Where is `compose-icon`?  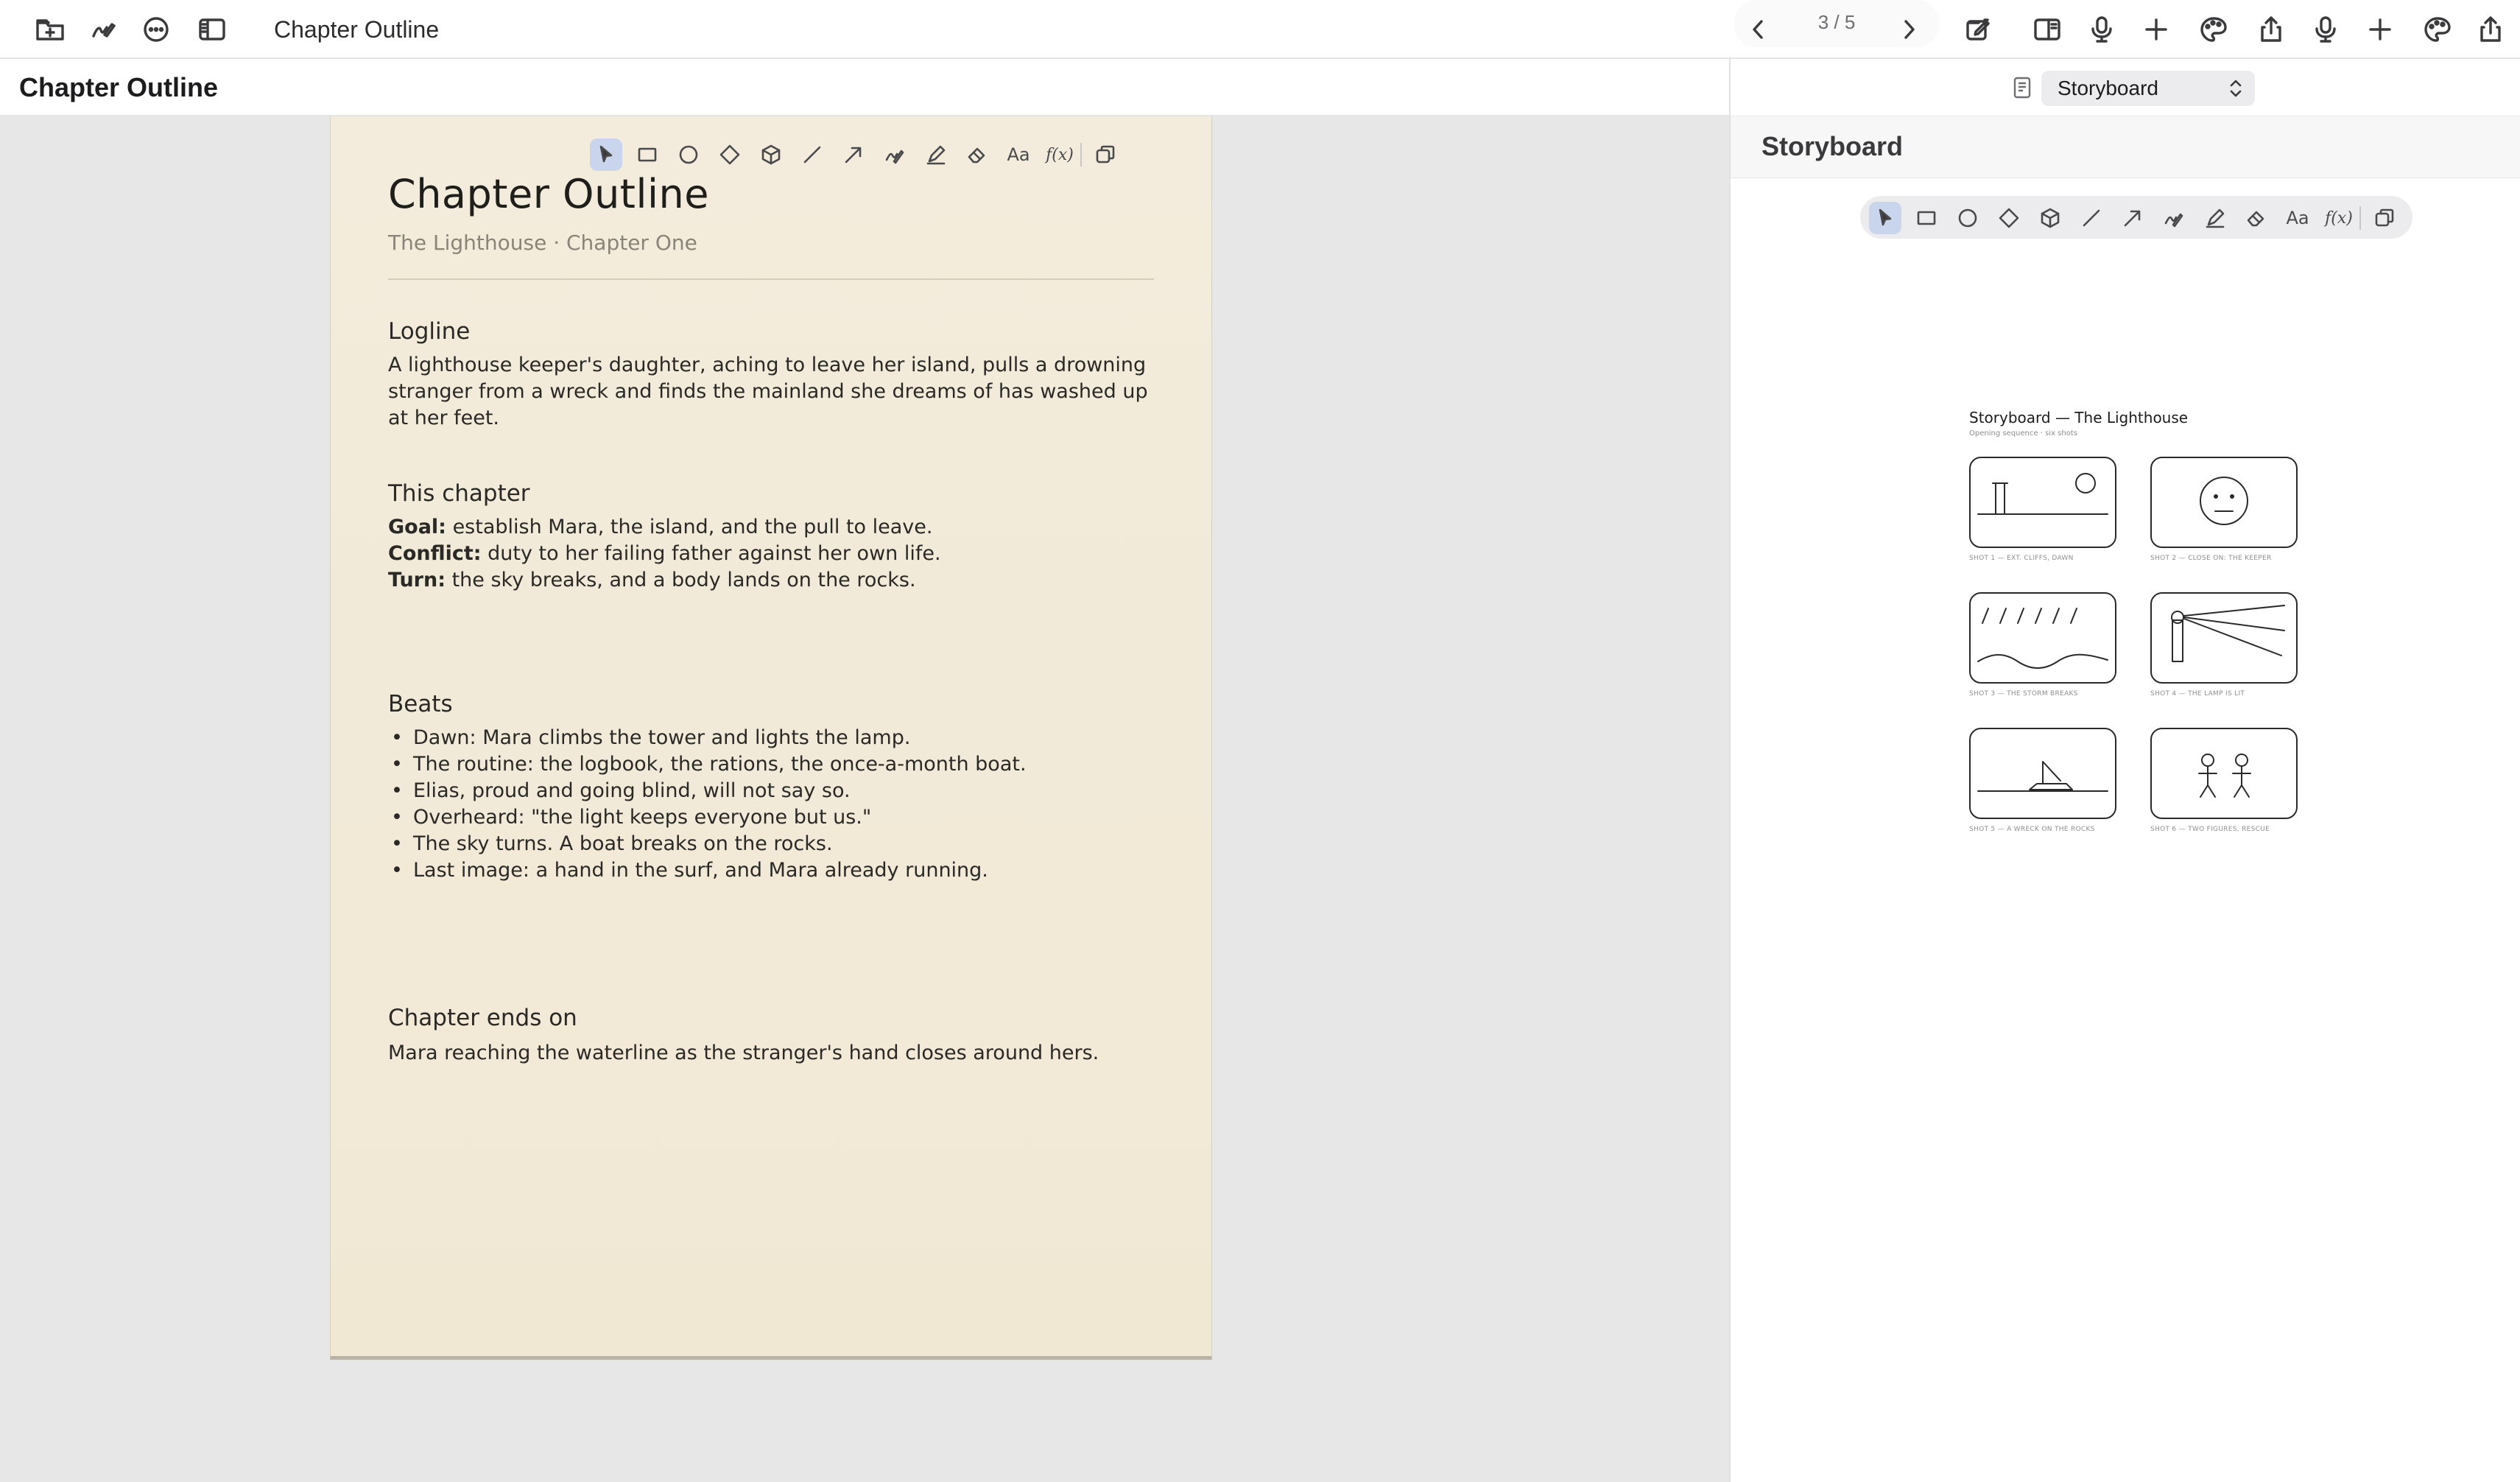 compose-icon is located at coordinates (1978, 29).